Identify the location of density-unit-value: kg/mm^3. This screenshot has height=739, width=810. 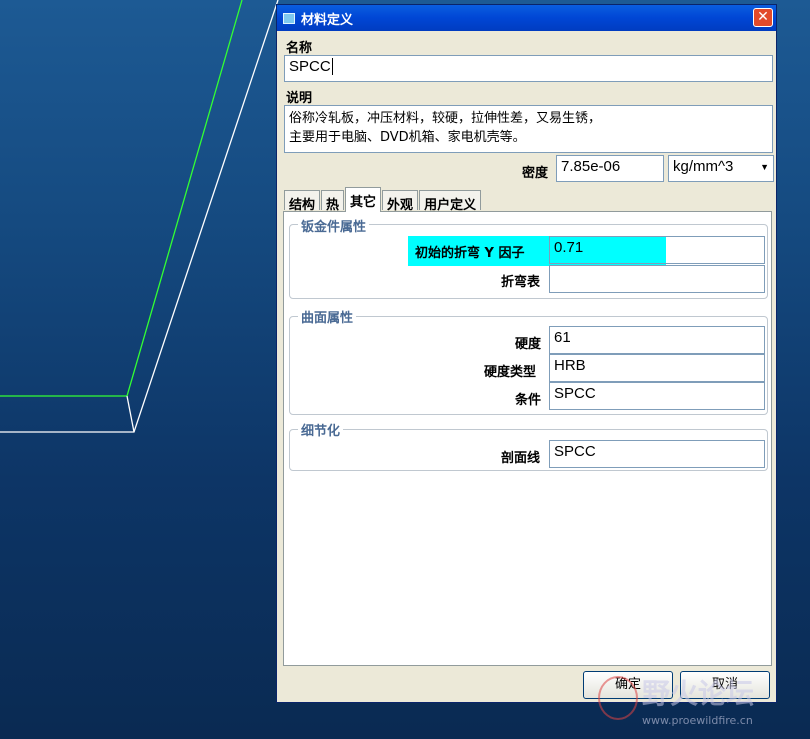
(703, 166).